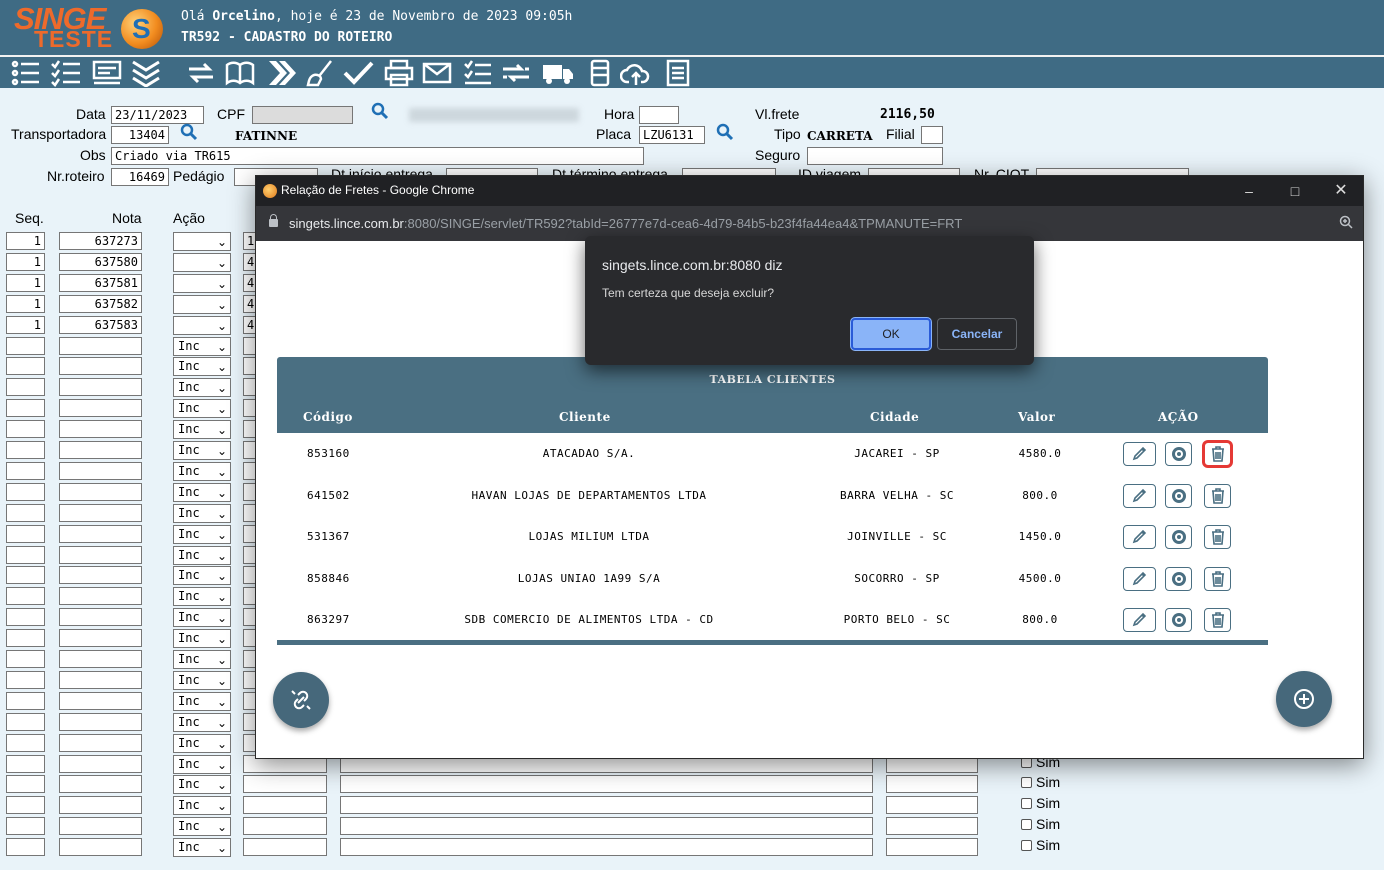 The width and height of the screenshot is (1384, 870). Describe the element at coordinates (891, 334) in the screenshot. I see `ok-button: OK` at that location.